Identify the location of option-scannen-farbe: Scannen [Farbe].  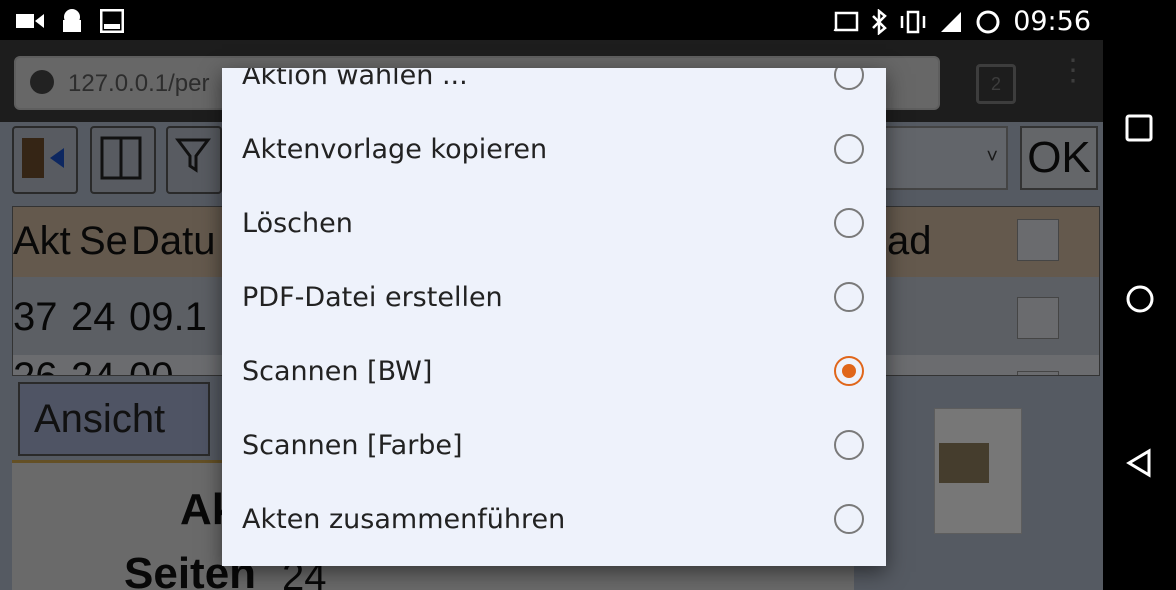
(554, 445).